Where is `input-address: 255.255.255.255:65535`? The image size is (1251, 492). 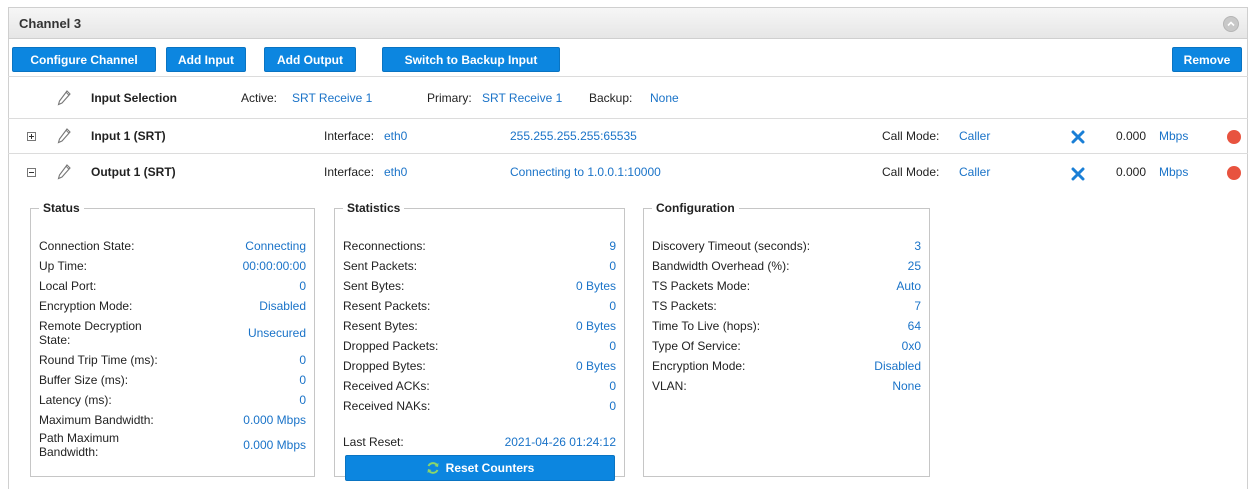
input-address: 255.255.255.255:65535 is located at coordinates (573, 136).